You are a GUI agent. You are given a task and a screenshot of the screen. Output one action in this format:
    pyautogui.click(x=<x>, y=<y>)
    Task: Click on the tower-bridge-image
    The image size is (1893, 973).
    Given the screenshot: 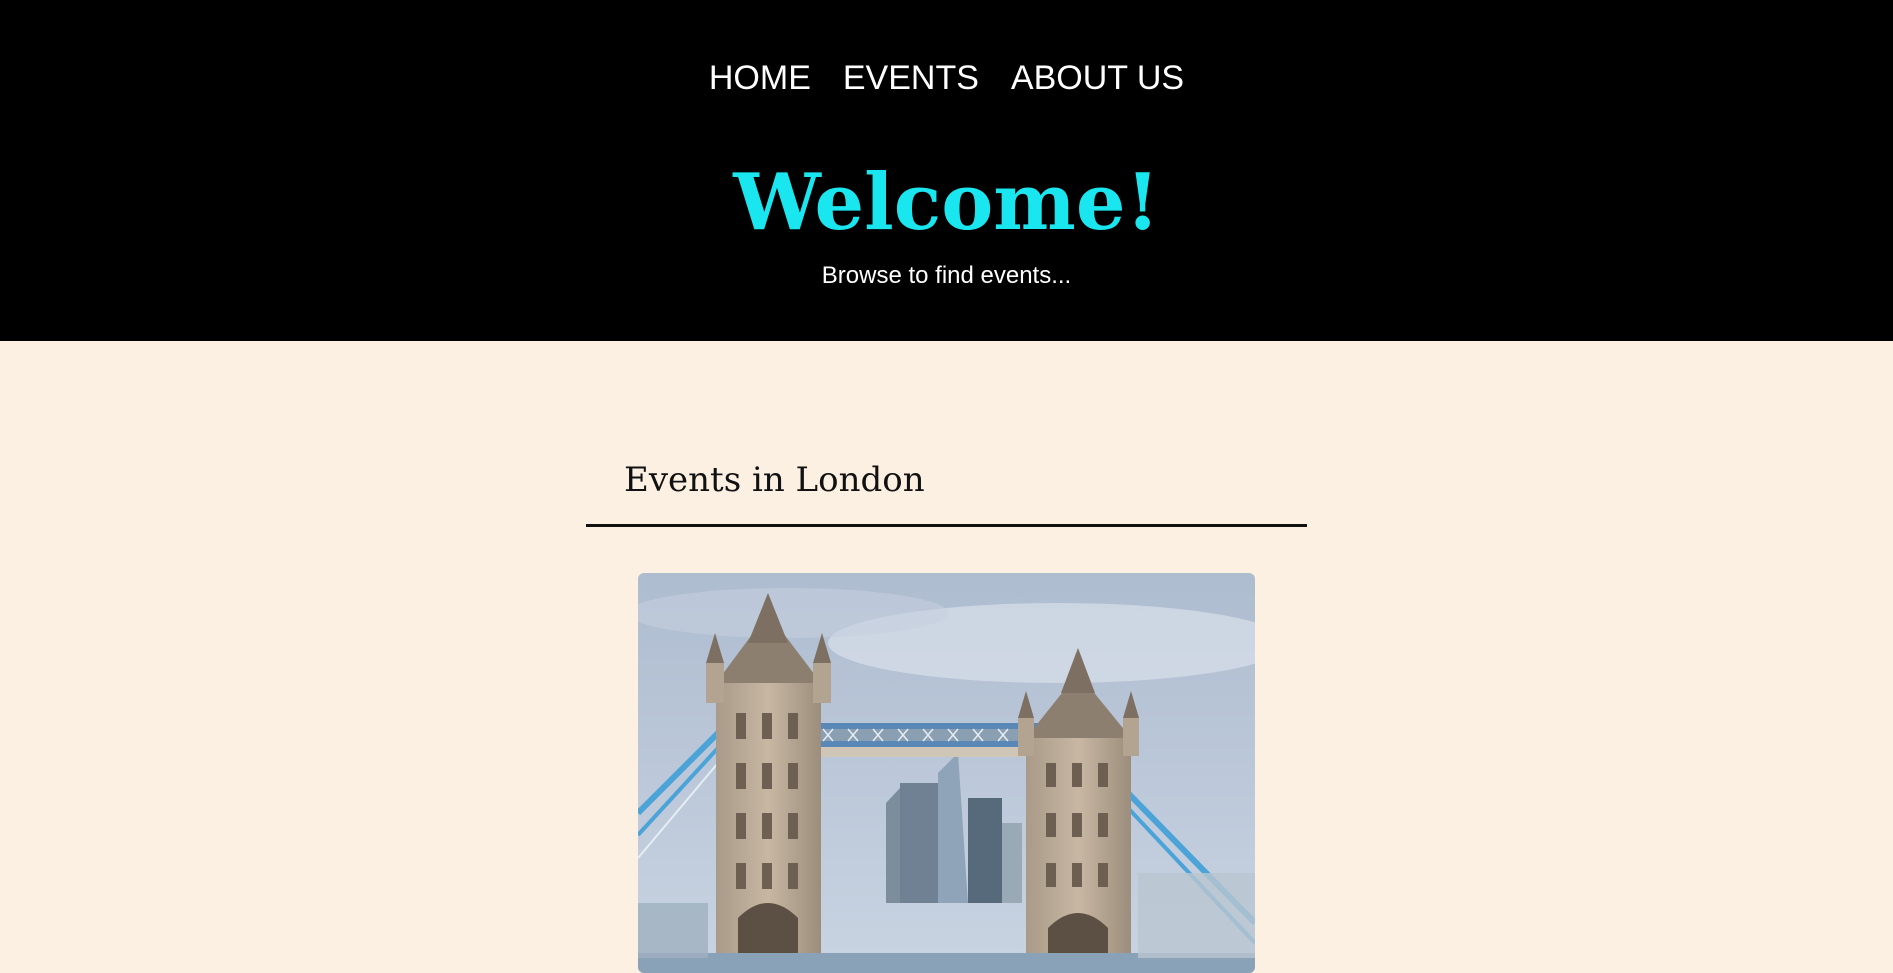 What is the action you would take?
    pyautogui.click(x=946, y=773)
    